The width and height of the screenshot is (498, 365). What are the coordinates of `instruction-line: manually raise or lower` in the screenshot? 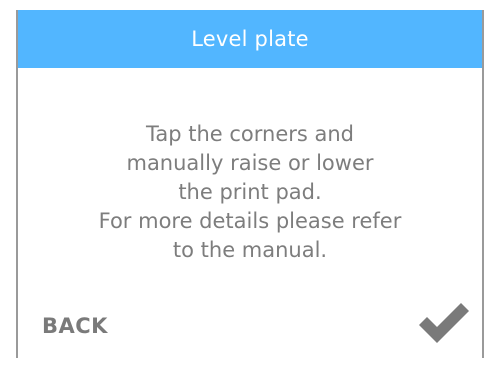 It's located at (250, 163).